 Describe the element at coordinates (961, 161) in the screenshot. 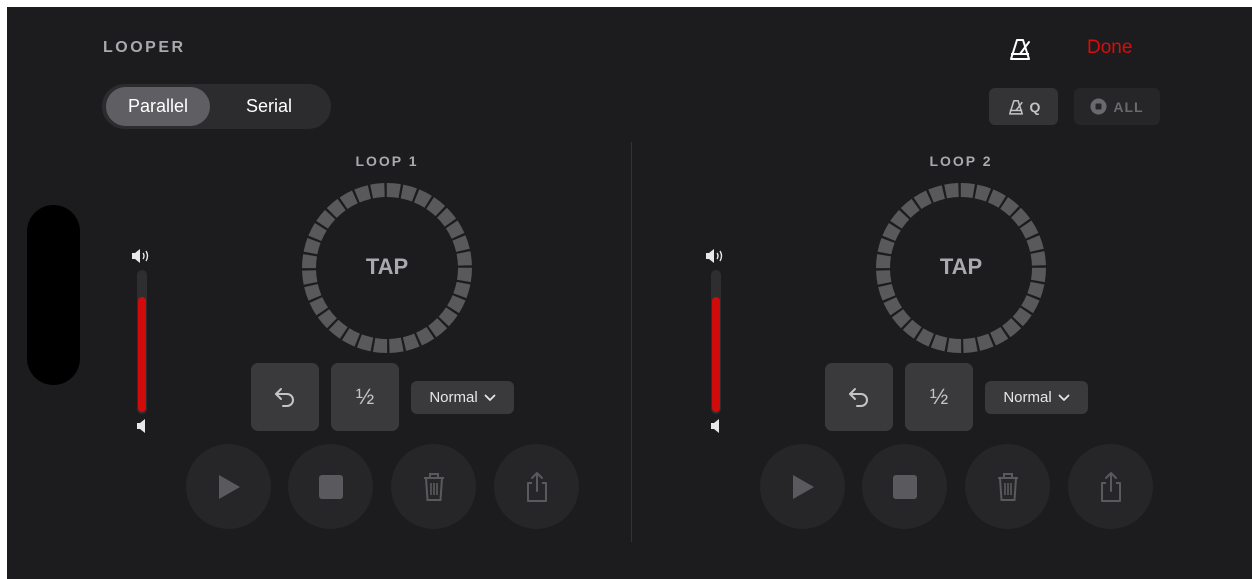

I see `loop-label: LOOP 2` at that location.